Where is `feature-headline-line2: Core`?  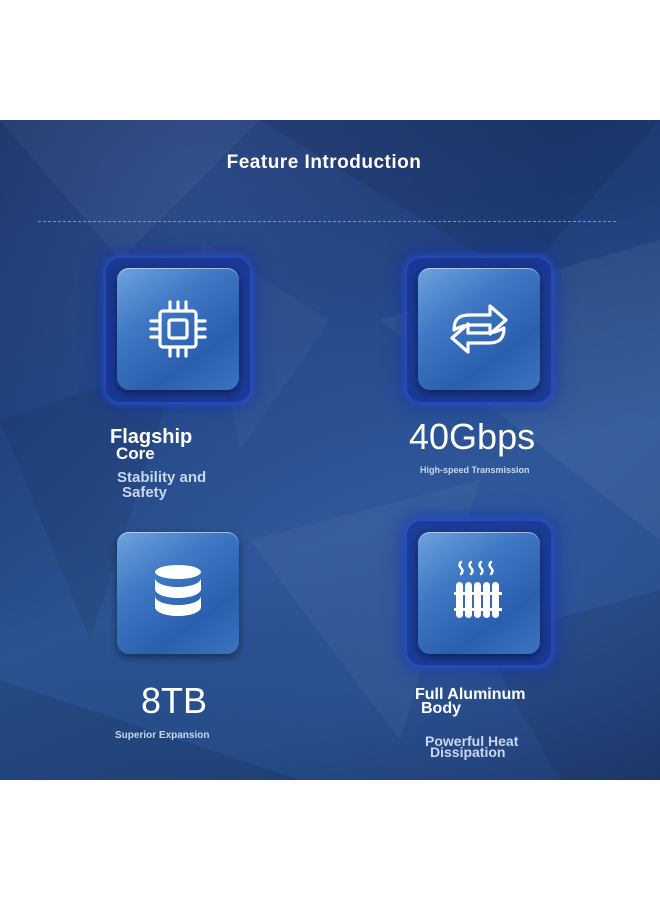 feature-headline-line2: Core is located at coordinates (135, 453).